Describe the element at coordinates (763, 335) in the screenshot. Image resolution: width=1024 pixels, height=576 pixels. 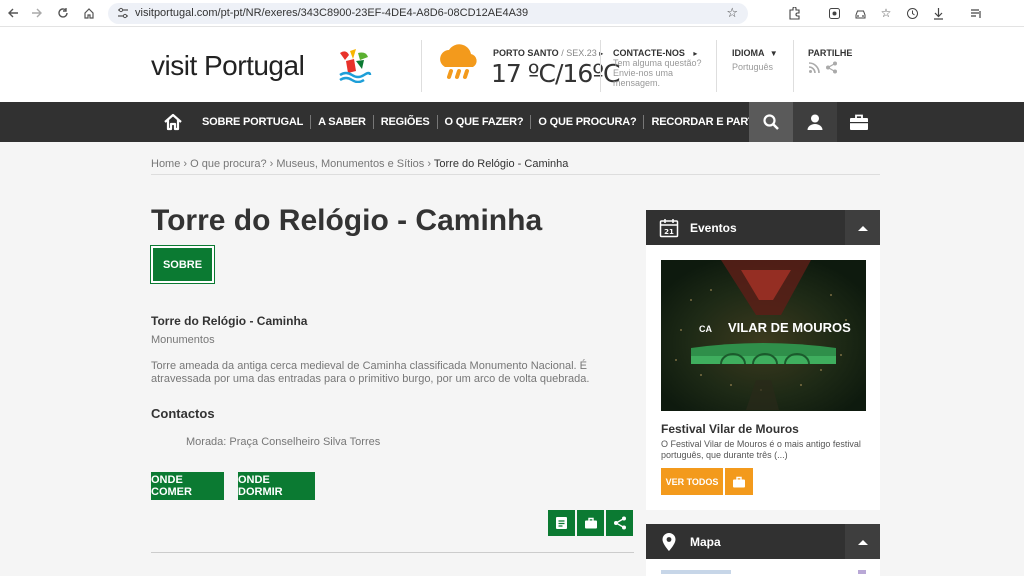
I see `event-image: CA VILAR DE MOUROS` at that location.